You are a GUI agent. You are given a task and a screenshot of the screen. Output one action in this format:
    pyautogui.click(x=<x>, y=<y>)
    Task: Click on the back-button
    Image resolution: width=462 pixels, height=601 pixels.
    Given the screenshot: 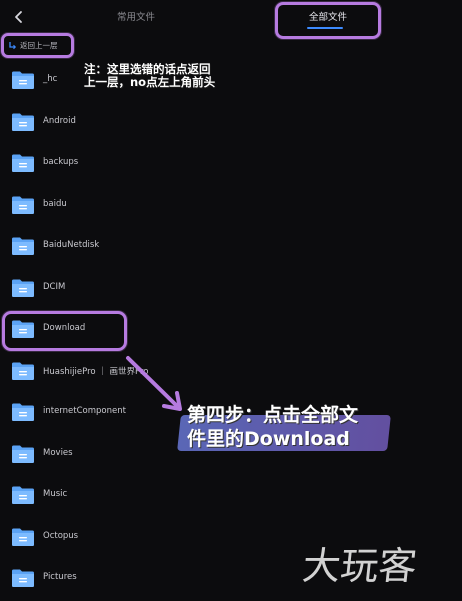 What is the action you would take?
    pyautogui.click(x=19, y=17)
    